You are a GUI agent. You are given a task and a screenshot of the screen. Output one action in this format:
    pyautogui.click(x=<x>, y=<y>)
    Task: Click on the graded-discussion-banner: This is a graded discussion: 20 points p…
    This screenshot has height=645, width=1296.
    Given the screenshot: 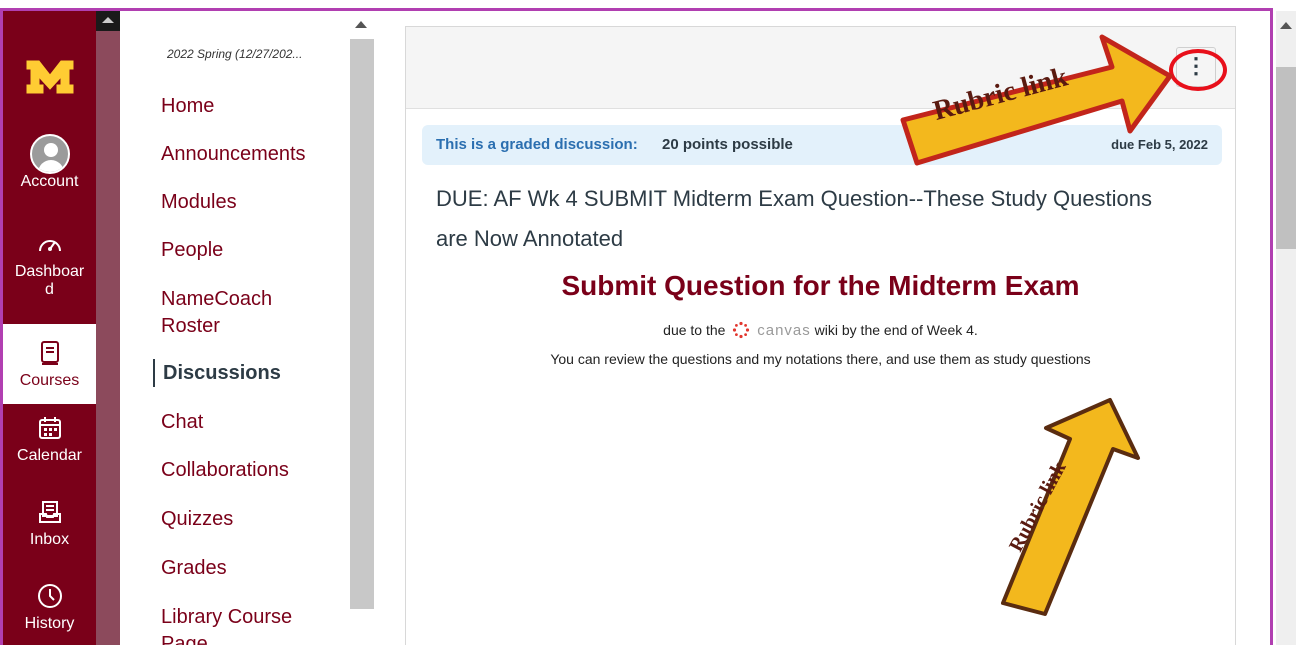 What is the action you would take?
    pyautogui.click(x=822, y=145)
    